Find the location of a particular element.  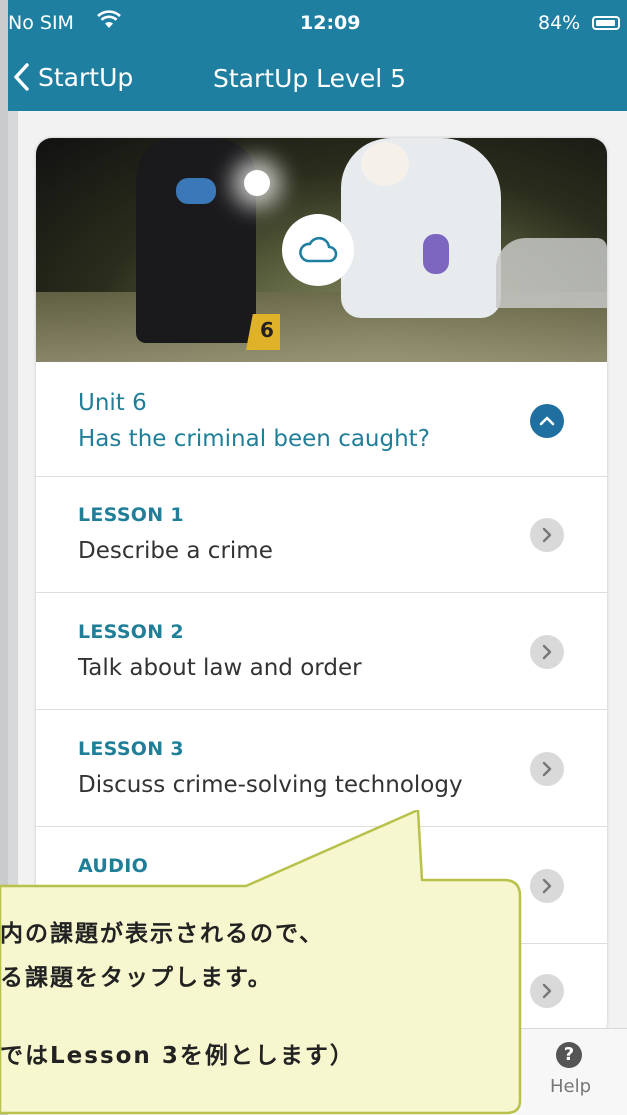

lesson-description: Describe a crime is located at coordinates (175, 551).